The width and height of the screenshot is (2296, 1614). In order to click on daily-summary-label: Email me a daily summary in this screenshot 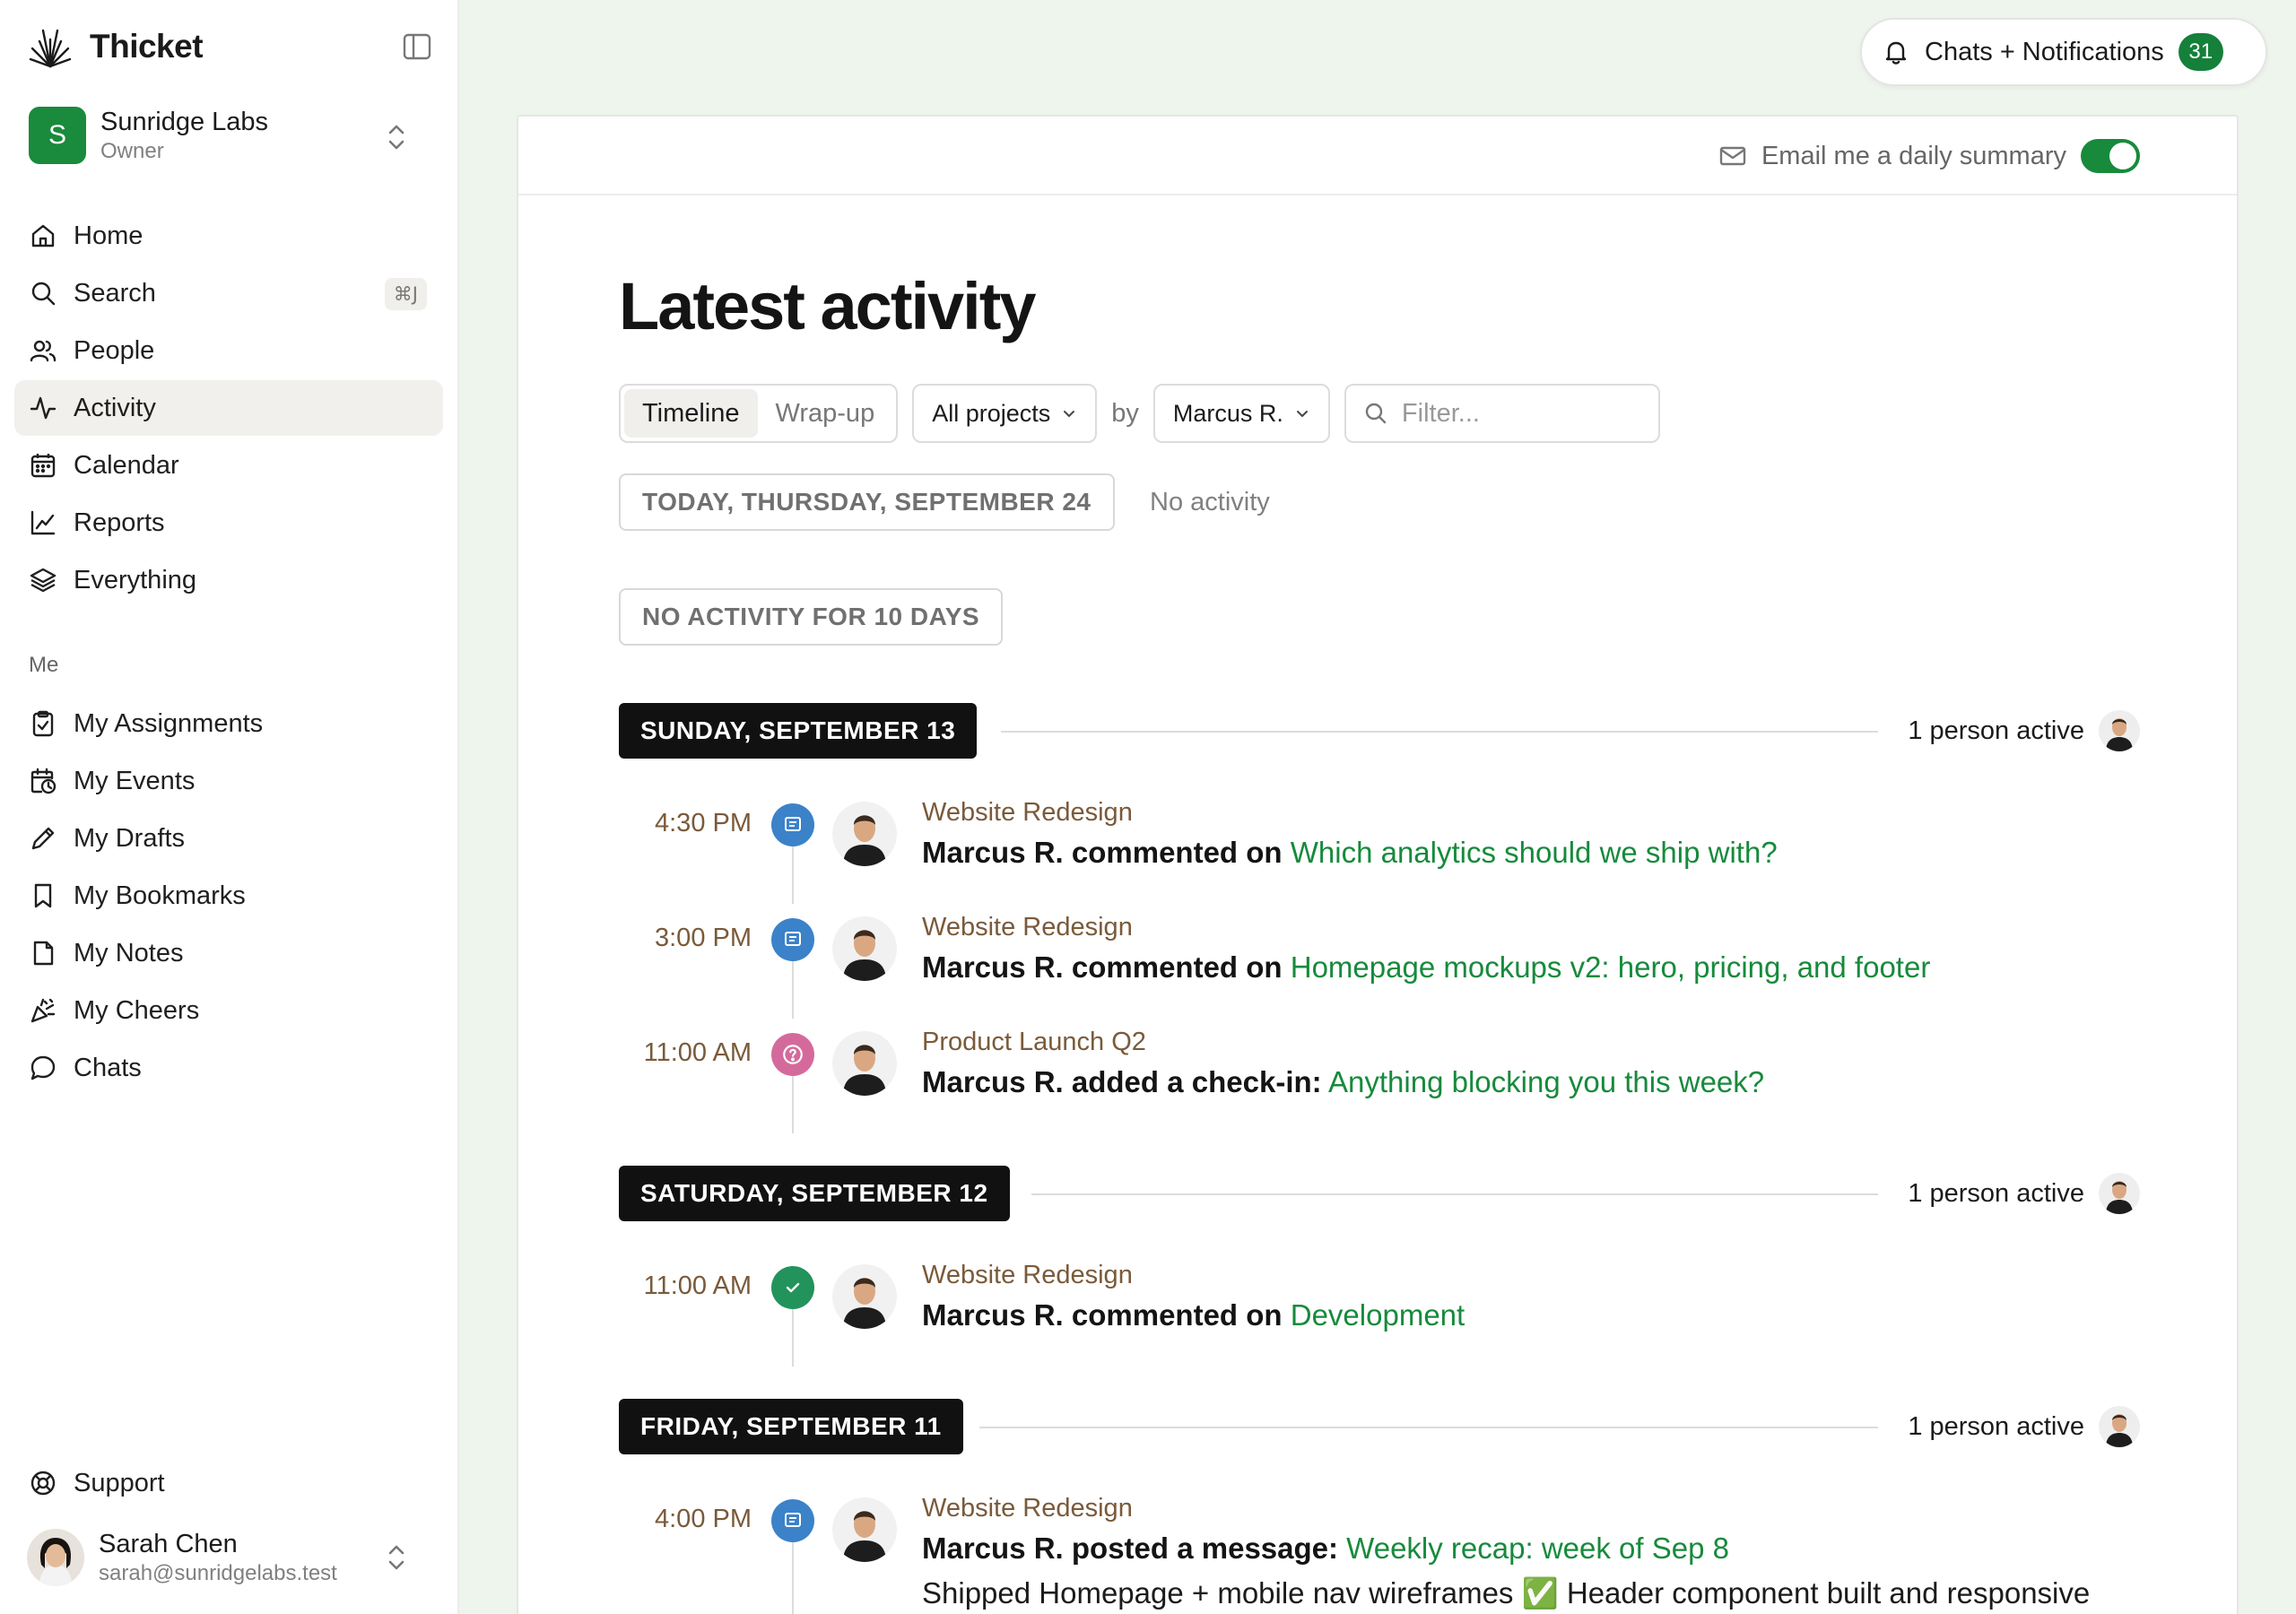, I will do `click(1913, 155)`.